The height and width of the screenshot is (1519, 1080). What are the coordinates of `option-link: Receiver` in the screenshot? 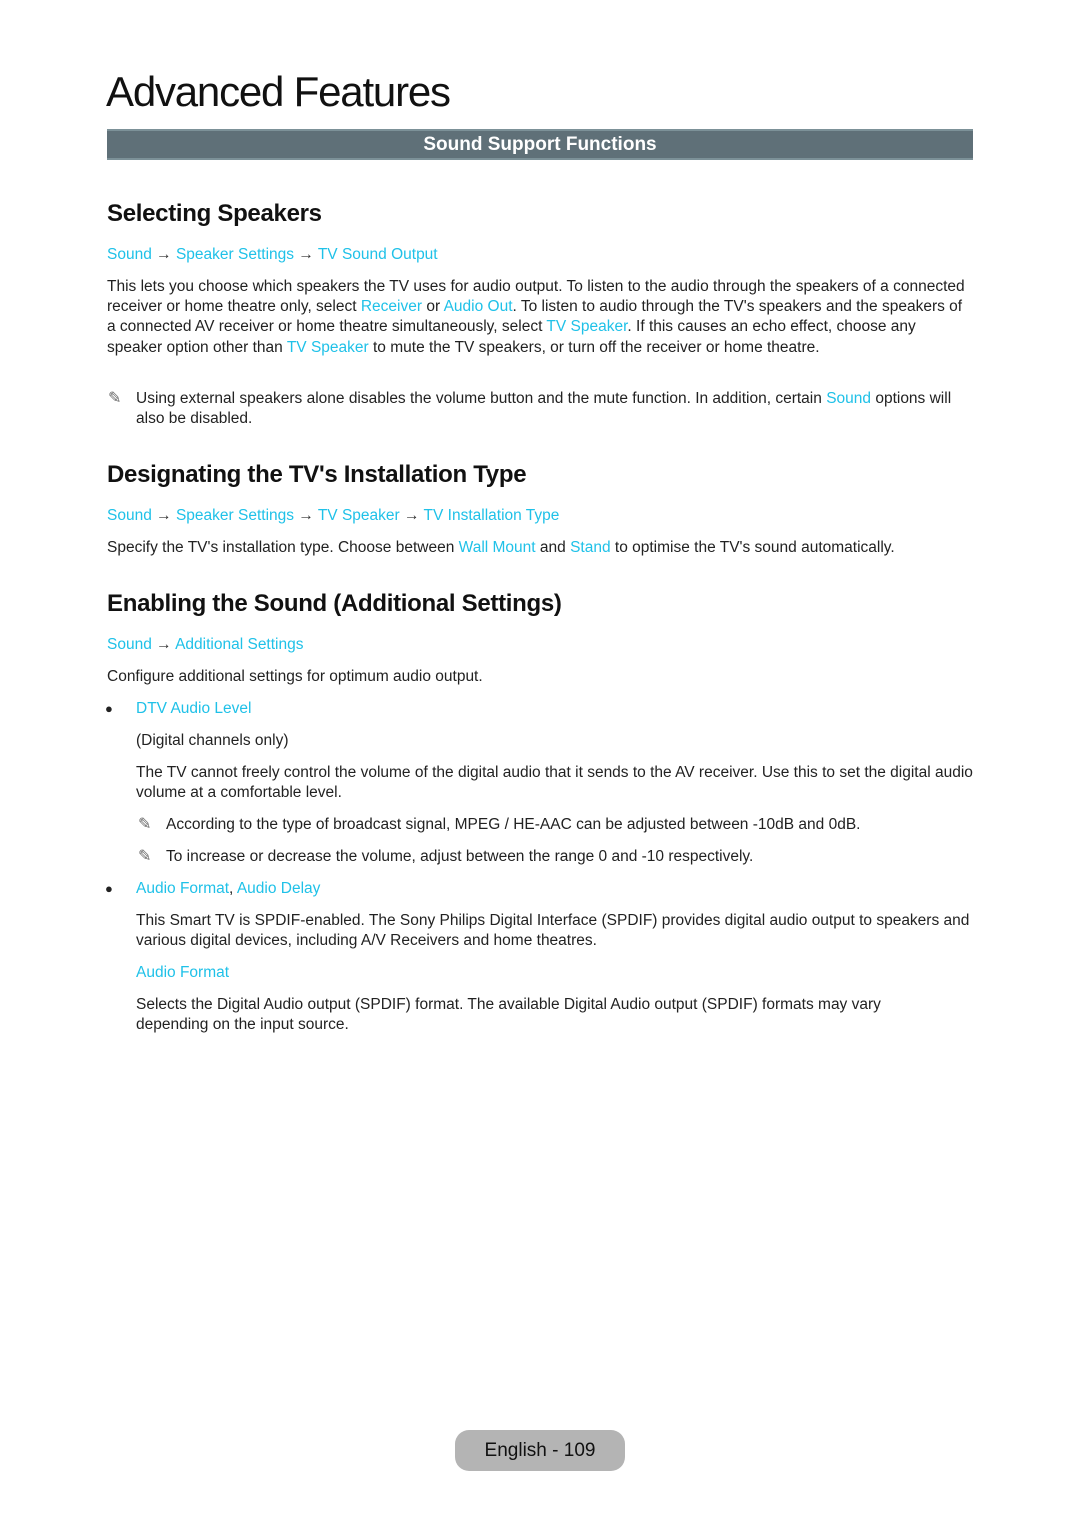 It's located at (391, 306).